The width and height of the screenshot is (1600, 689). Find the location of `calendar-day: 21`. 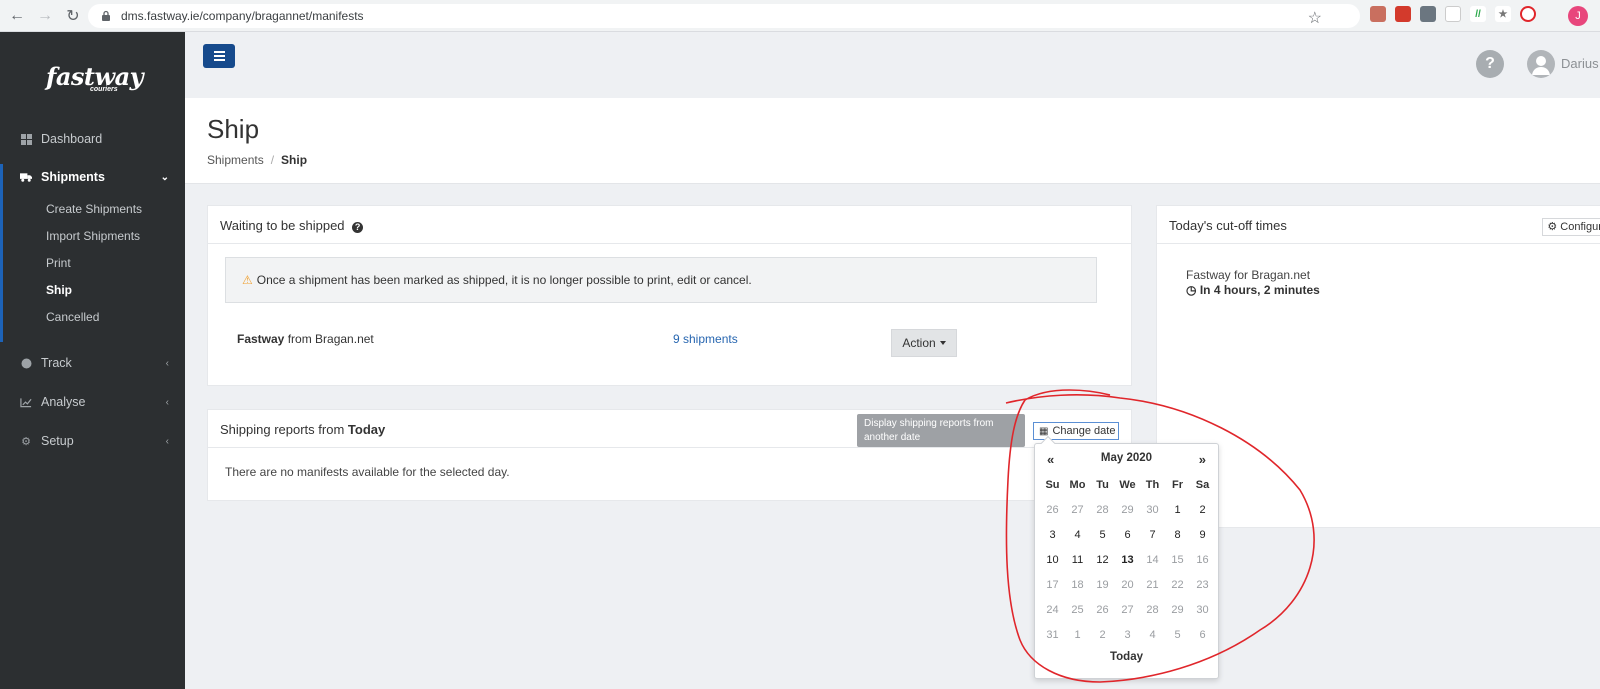

calendar-day: 21 is located at coordinates (1152, 584).